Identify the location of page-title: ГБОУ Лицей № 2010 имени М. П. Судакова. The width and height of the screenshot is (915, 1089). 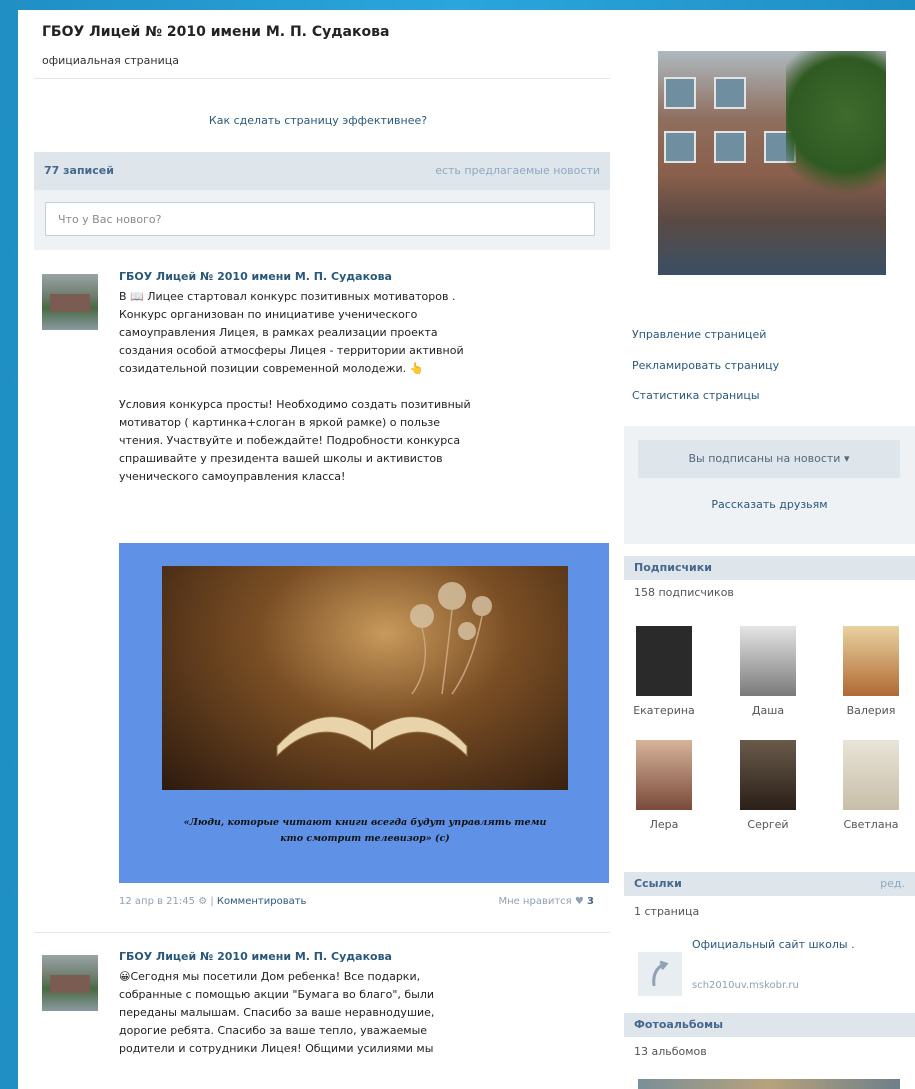
(216, 32).